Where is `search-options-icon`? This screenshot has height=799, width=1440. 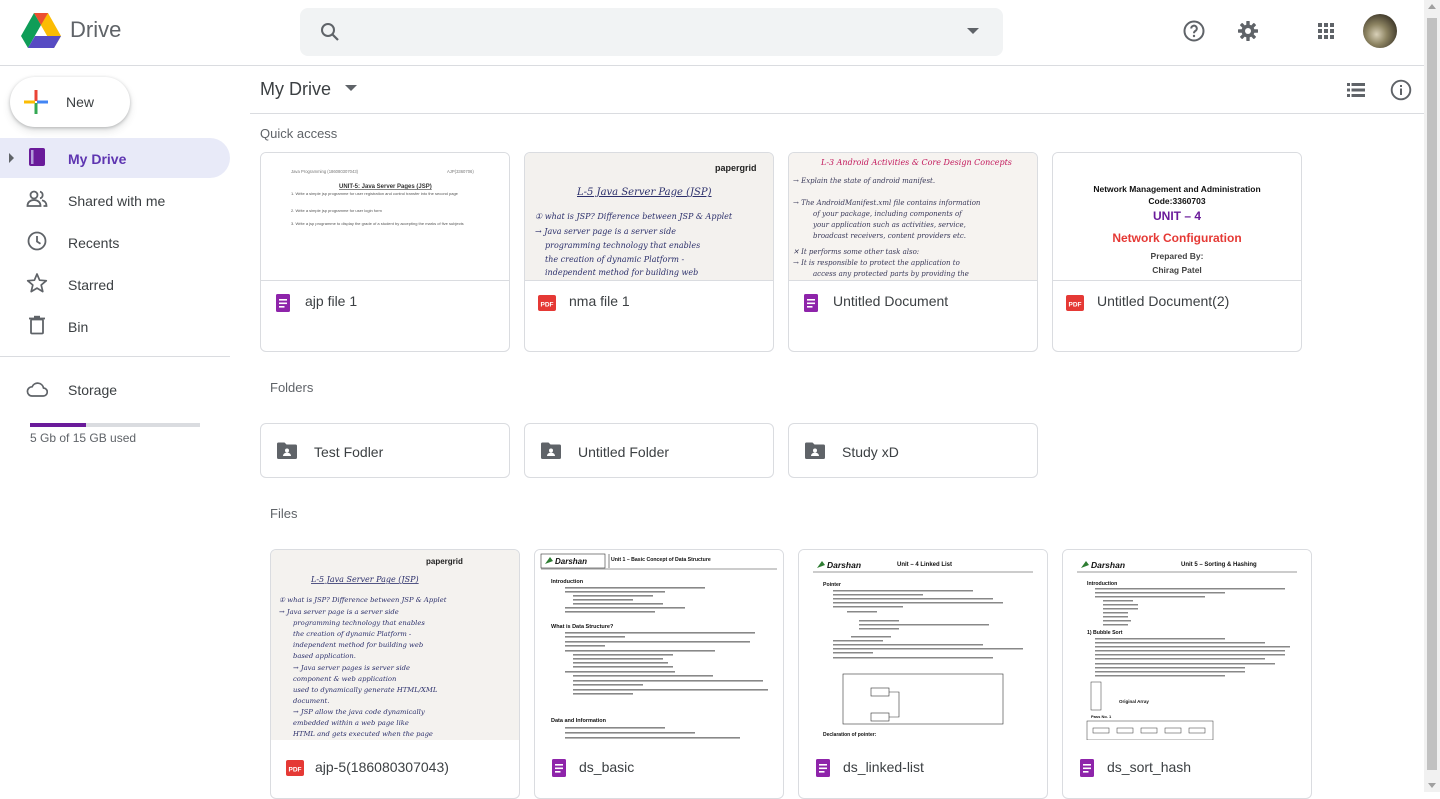 search-options-icon is located at coordinates (973, 31).